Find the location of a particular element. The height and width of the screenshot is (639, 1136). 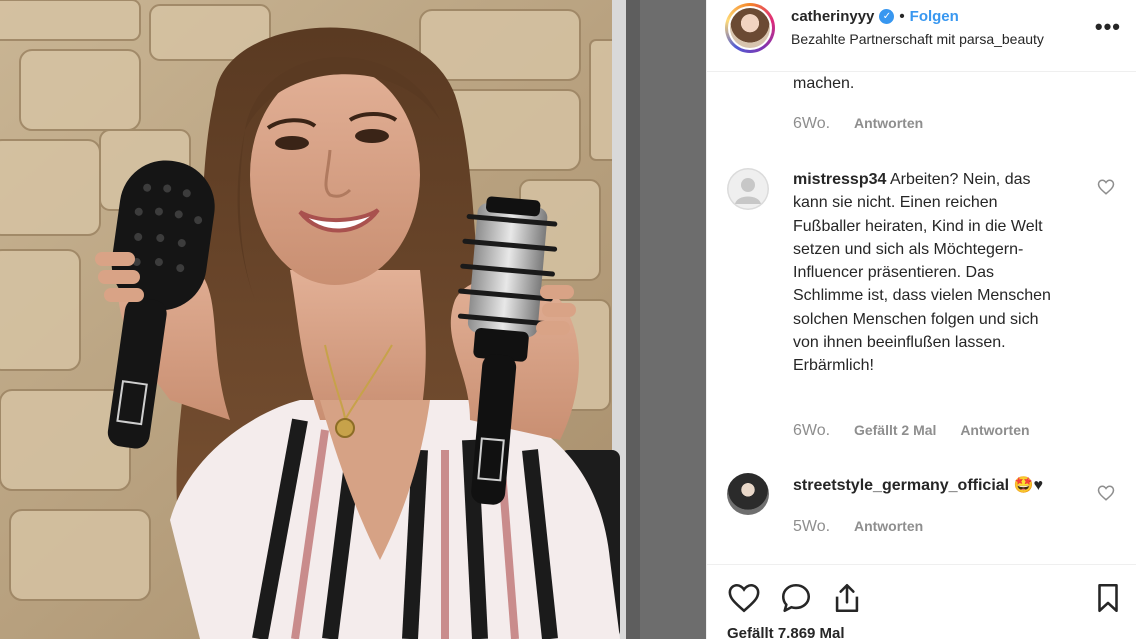

comment-text: machen. is located at coordinates (824, 83).